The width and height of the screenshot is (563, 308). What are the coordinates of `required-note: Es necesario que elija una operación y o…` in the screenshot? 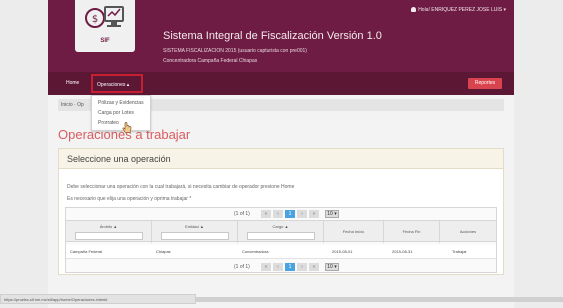 It's located at (129, 199).